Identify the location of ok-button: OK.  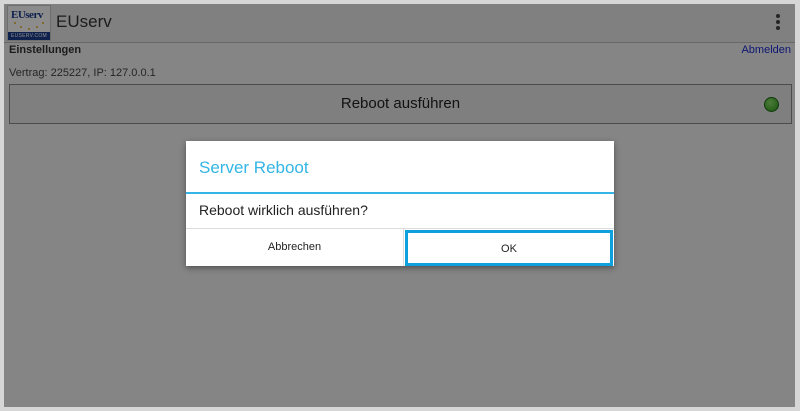
(509, 248).